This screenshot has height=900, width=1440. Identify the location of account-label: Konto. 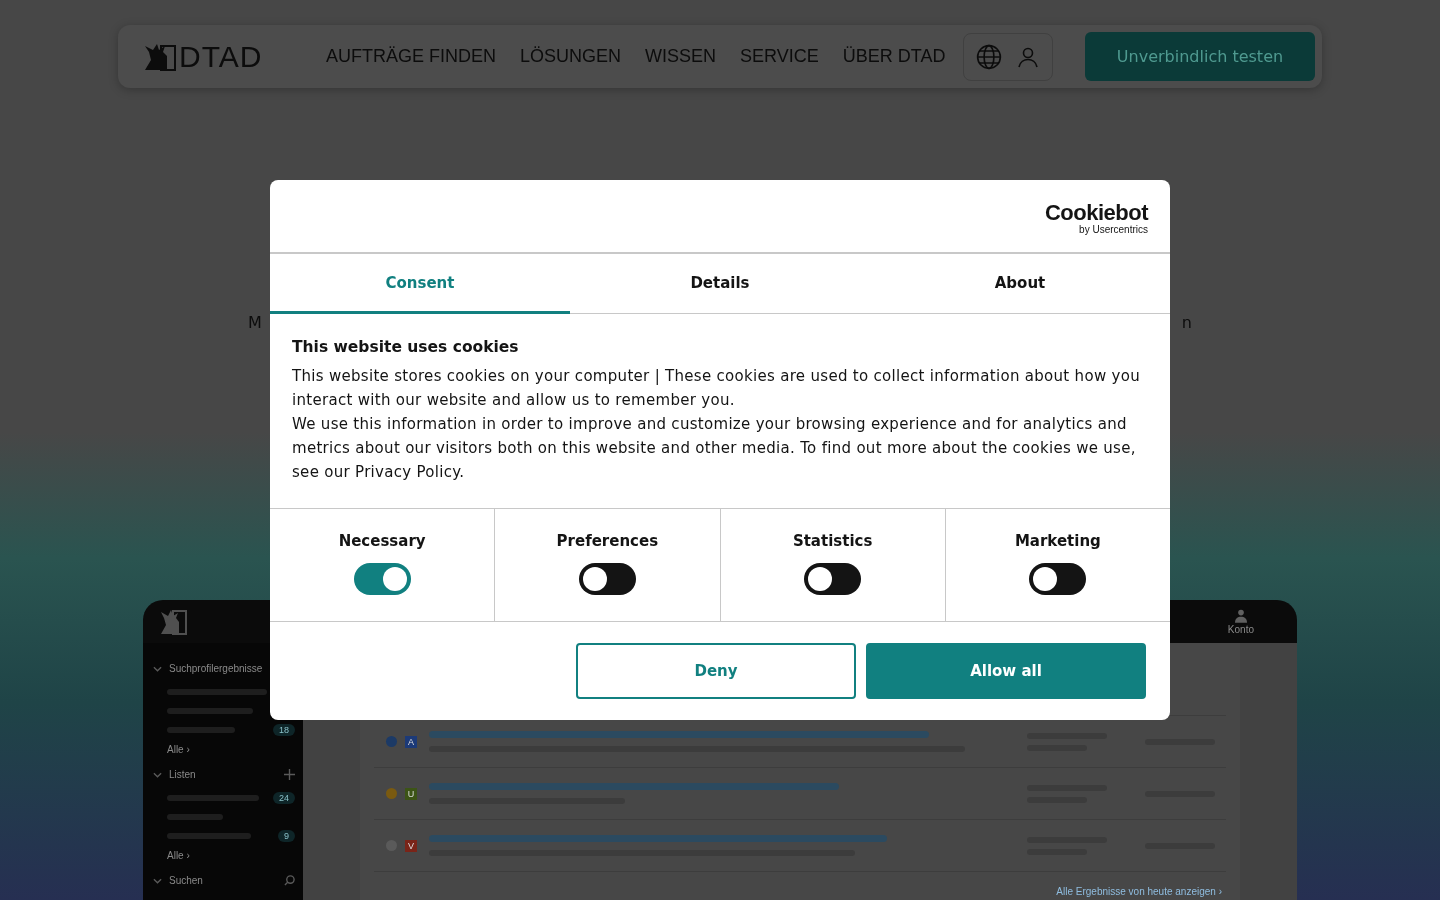
(1240, 629).